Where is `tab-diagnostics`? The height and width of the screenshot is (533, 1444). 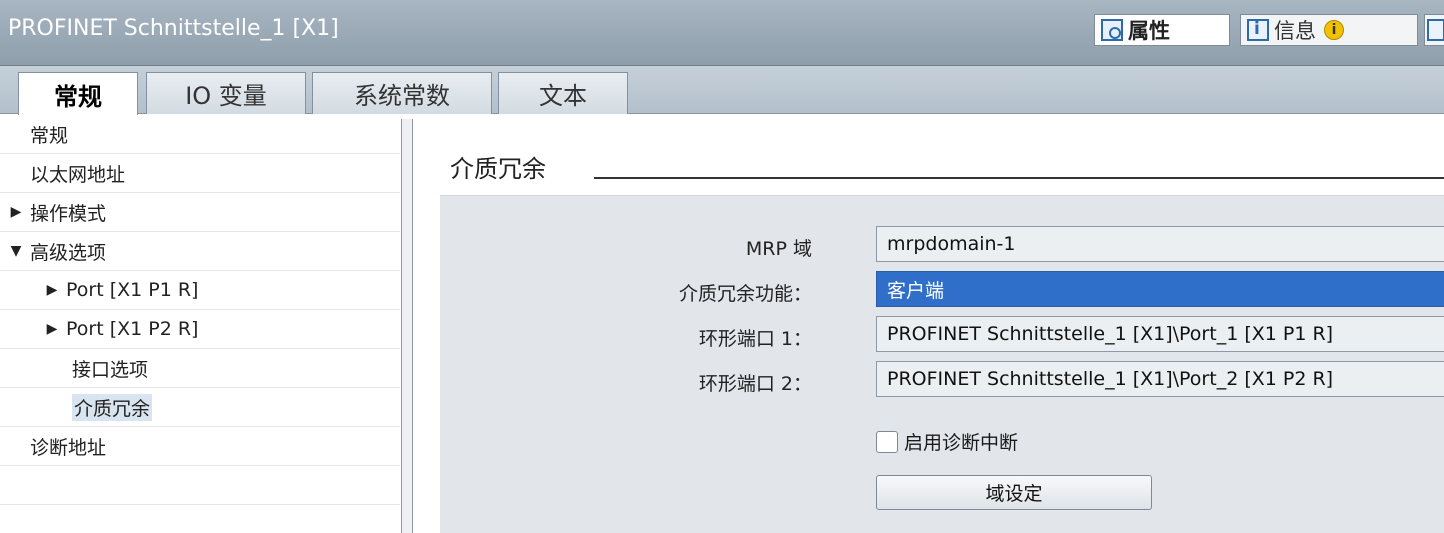 tab-diagnostics is located at coordinates (1434, 30).